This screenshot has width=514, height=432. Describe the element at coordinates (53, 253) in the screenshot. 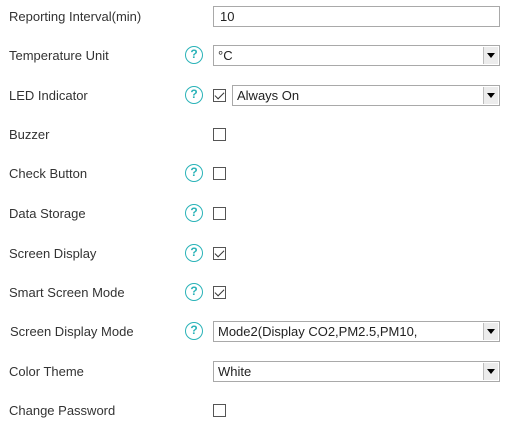

I see `screen-display-label: Screen Display` at that location.